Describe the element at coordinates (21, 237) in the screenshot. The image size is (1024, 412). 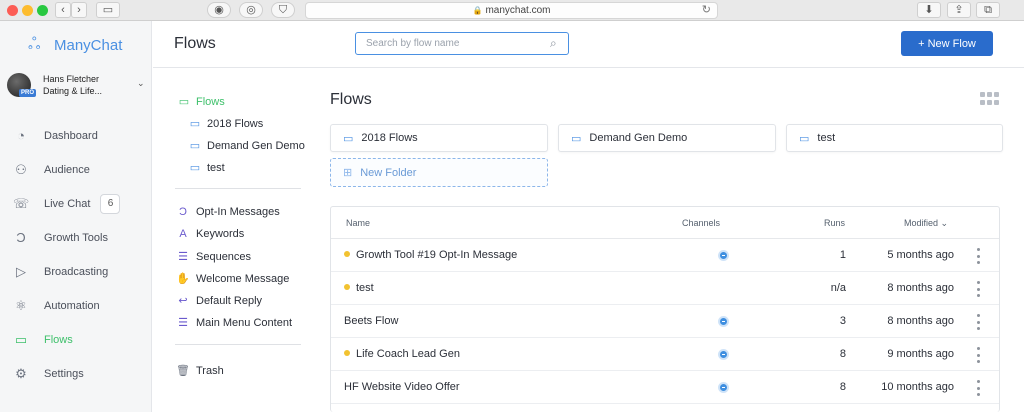
I see `growth-tools-icon: Ɔ` at that location.